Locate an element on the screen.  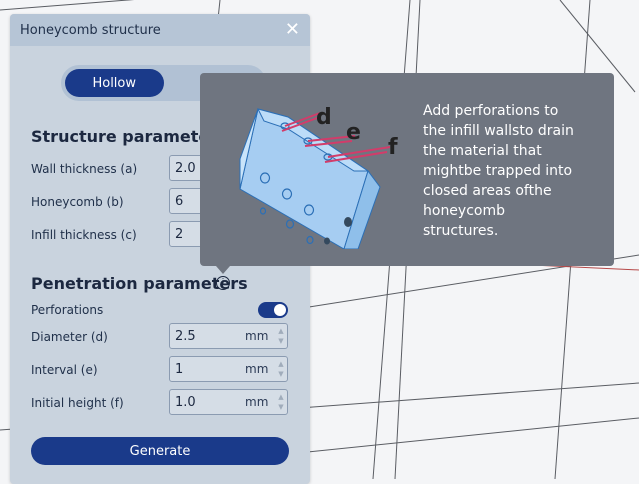
wall-thickness-label: Wall thickness (a) is located at coordinates (84, 169).